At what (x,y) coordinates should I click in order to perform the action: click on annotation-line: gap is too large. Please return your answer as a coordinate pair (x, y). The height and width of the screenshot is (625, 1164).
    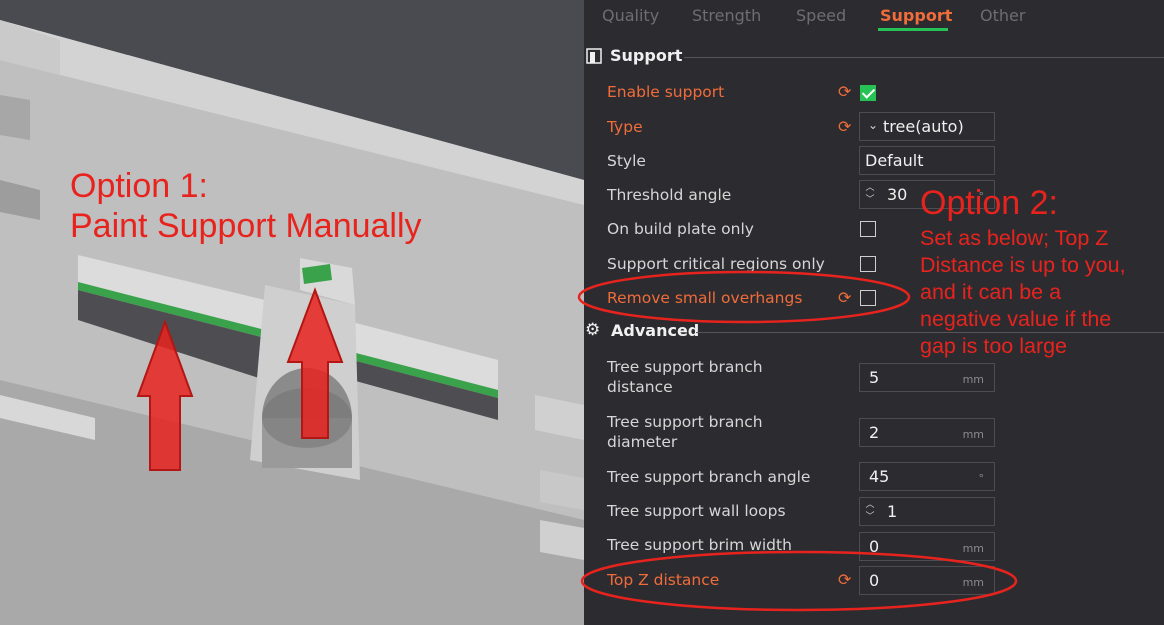
    Looking at the image, I should click on (994, 346).